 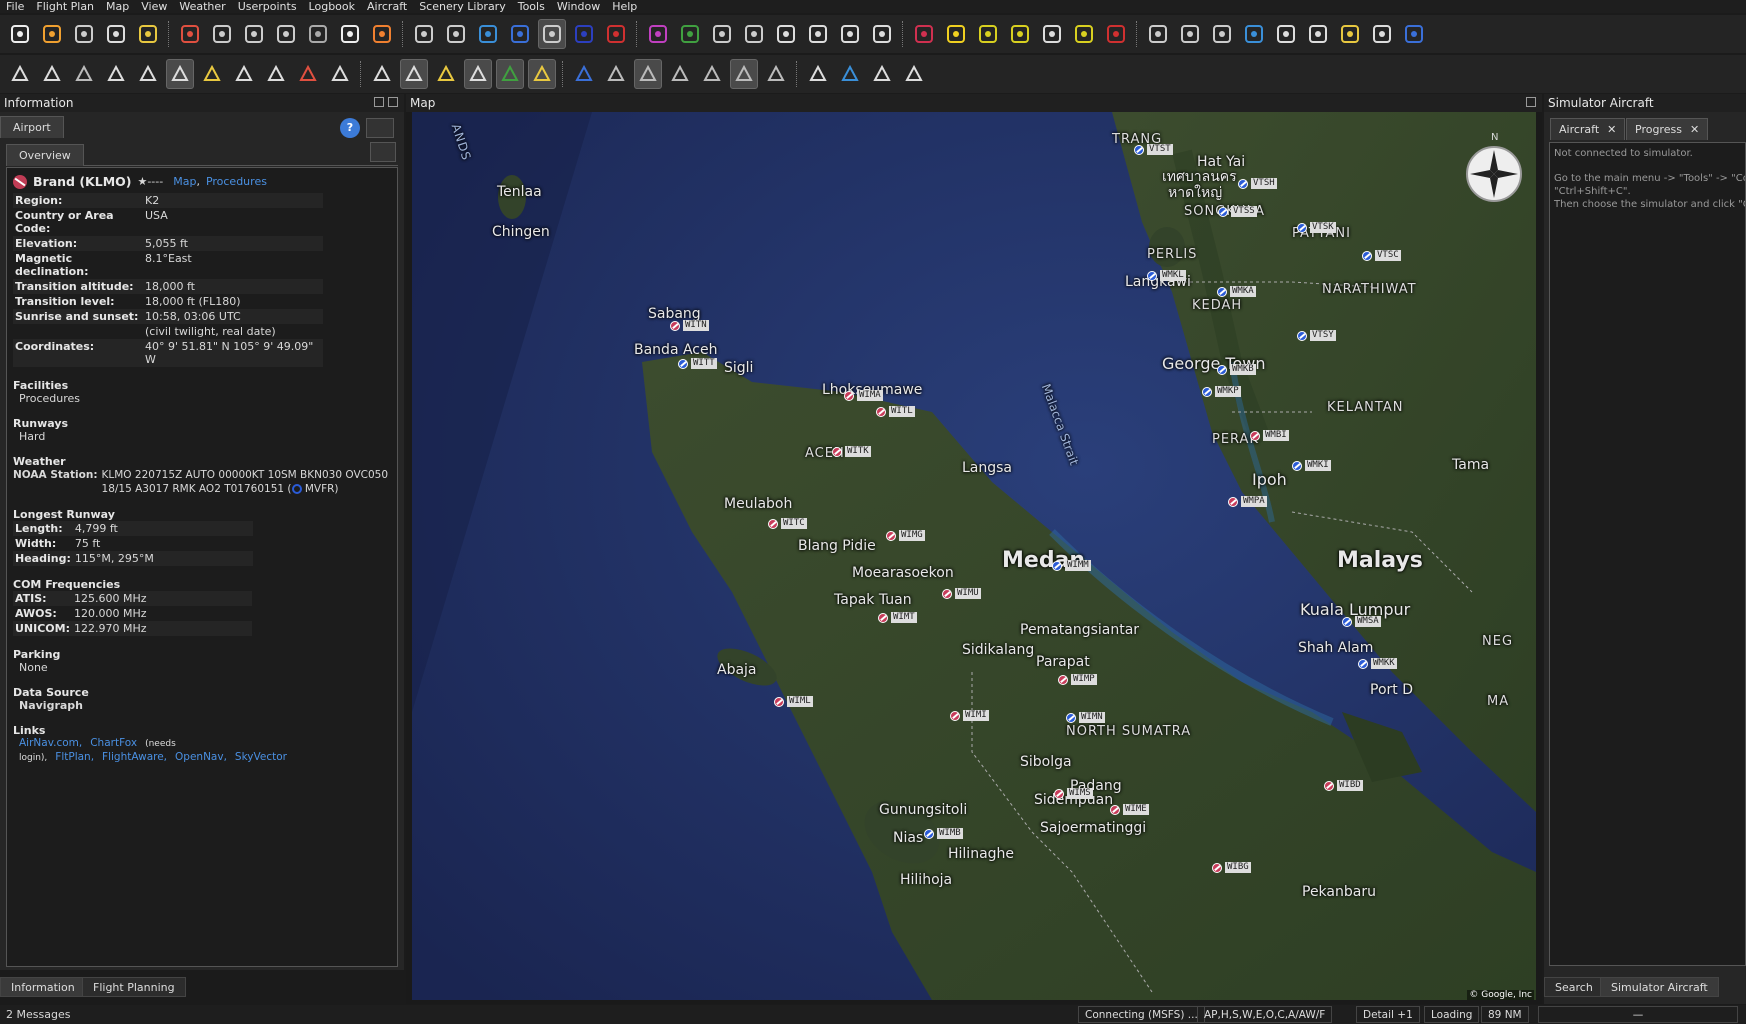 I want to click on clock-icon, so click(x=1318, y=34).